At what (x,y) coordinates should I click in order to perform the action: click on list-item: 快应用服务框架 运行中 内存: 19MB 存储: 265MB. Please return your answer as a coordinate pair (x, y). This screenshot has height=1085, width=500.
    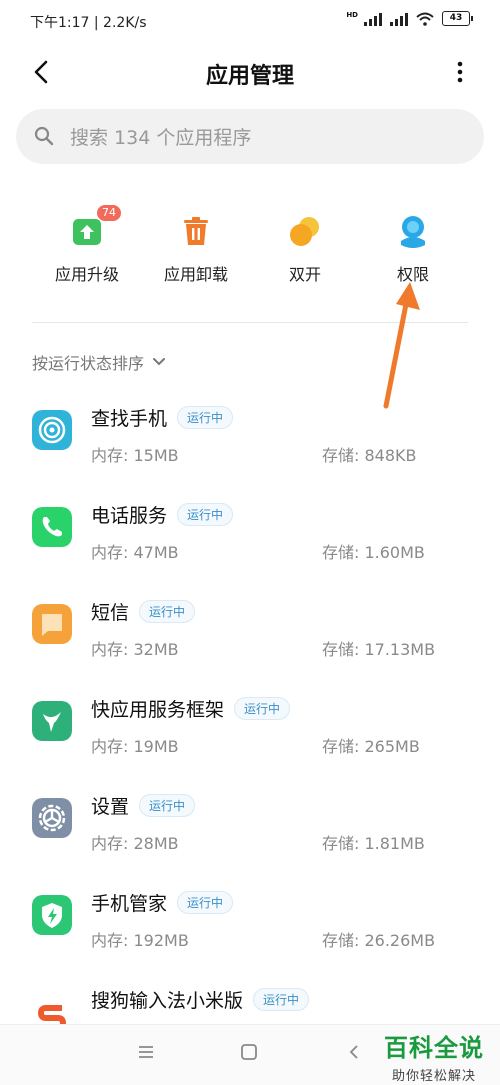
    Looking at the image, I should click on (250, 721).